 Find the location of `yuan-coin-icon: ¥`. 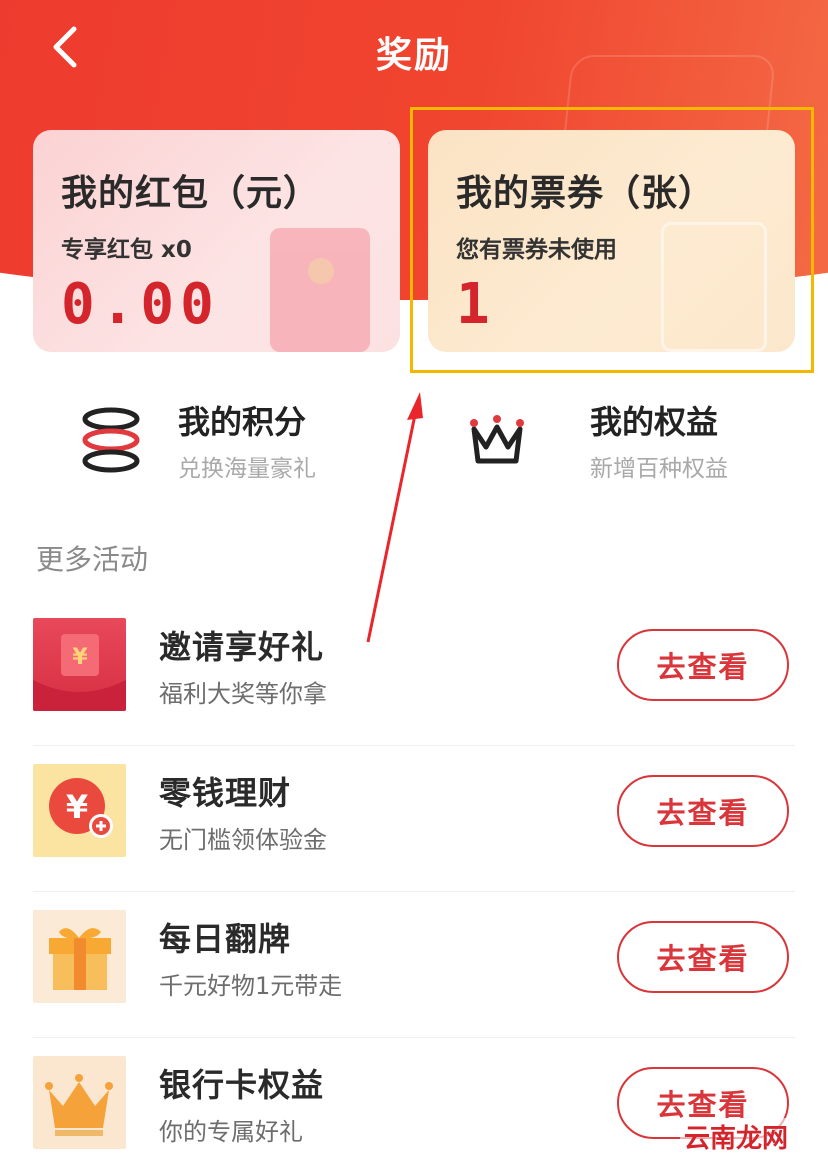

yuan-coin-icon: ¥ is located at coordinates (79, 810).